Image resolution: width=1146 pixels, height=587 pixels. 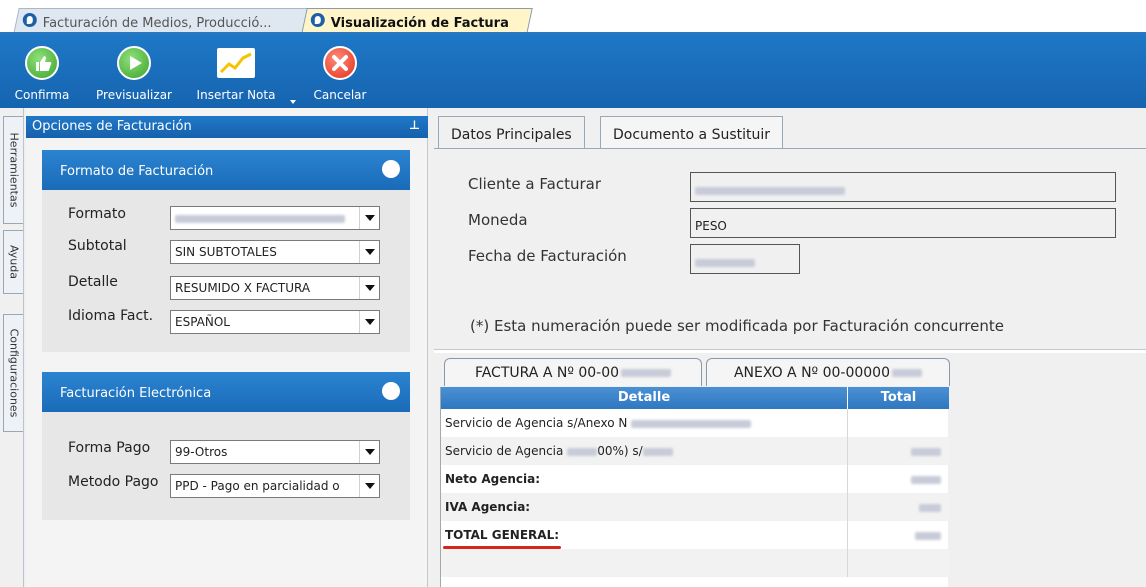 I want to click on tab-factura: FACTURA A Nº 00-00, so click(x=573, y=375).